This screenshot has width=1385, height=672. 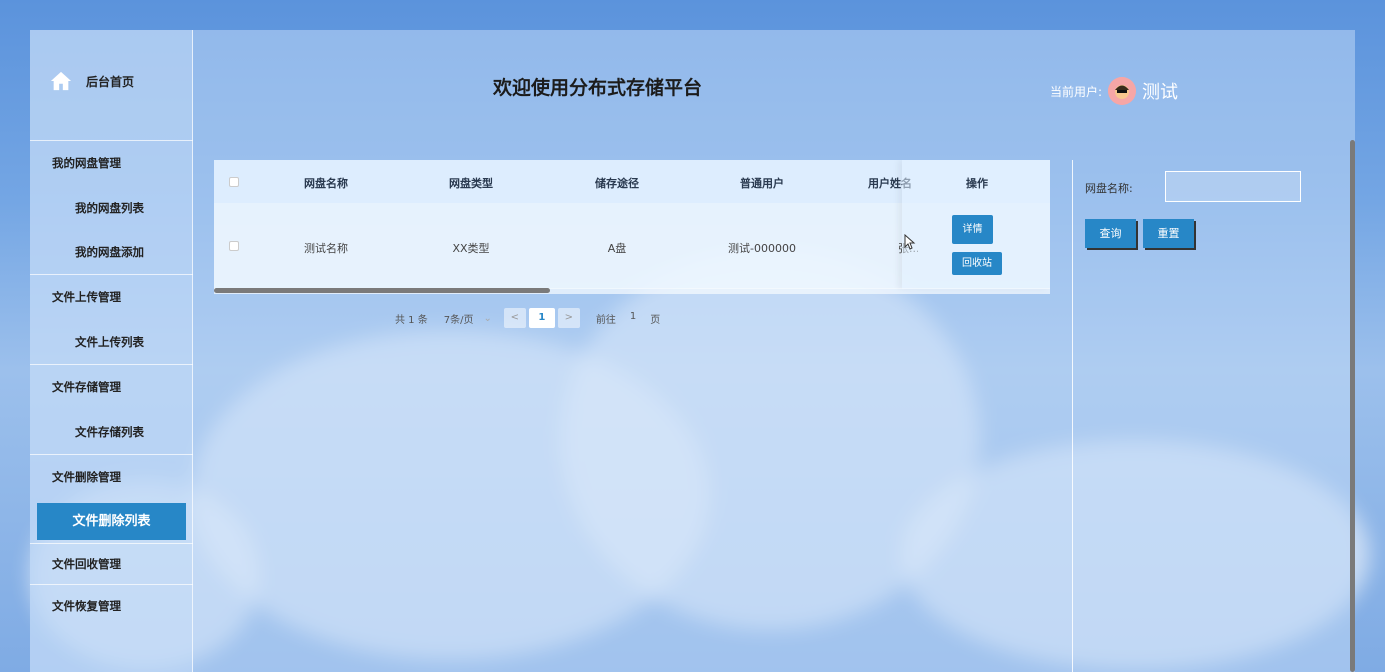 I want to click on avatar-icon, so click(x=1122, y=91).